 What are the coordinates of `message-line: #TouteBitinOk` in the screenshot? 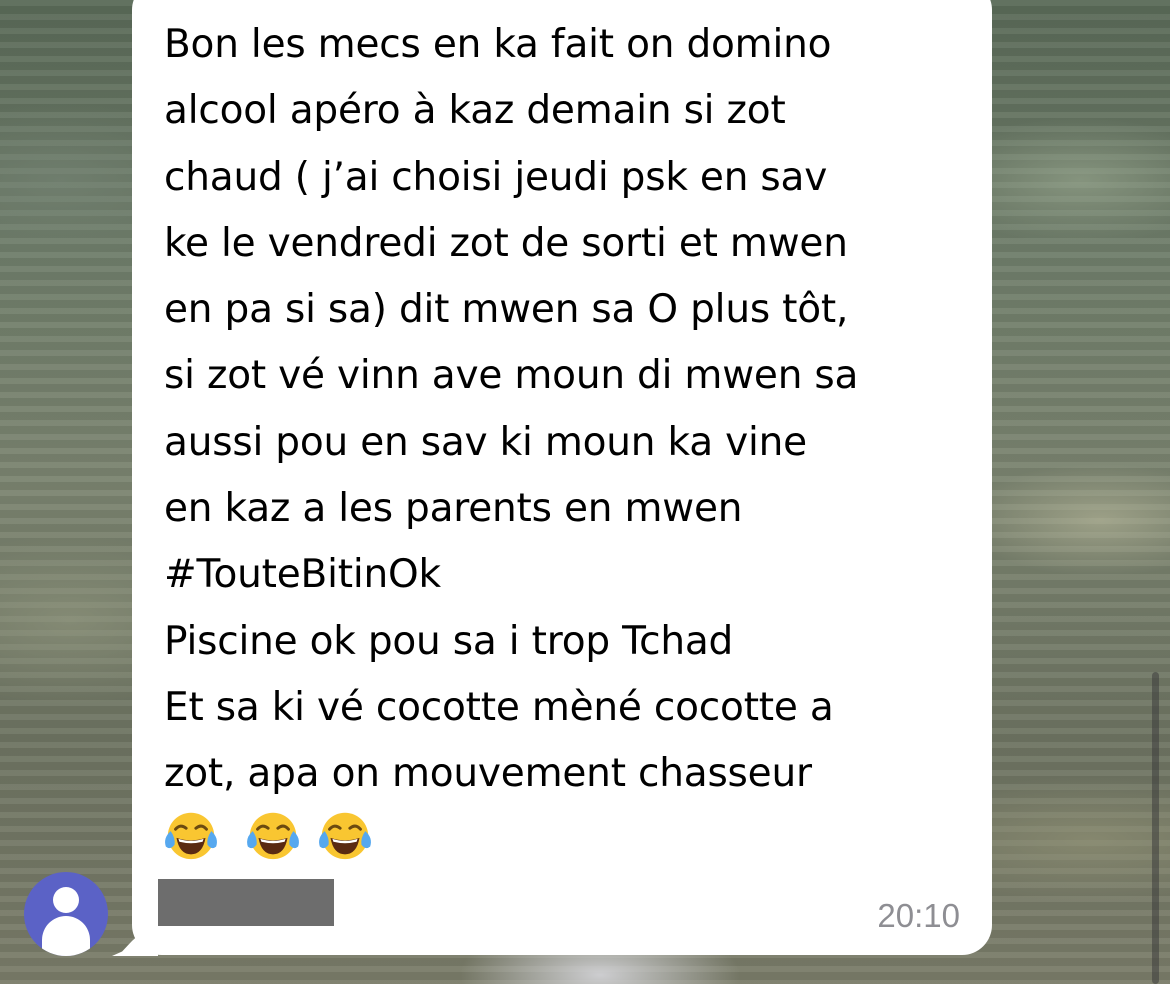 It's located at (302, 575).